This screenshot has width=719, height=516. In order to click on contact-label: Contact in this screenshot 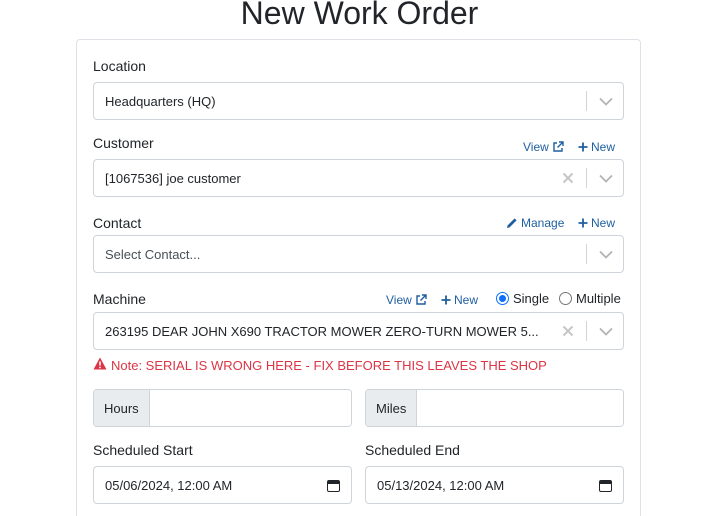, I will do `click(117, 223)`.